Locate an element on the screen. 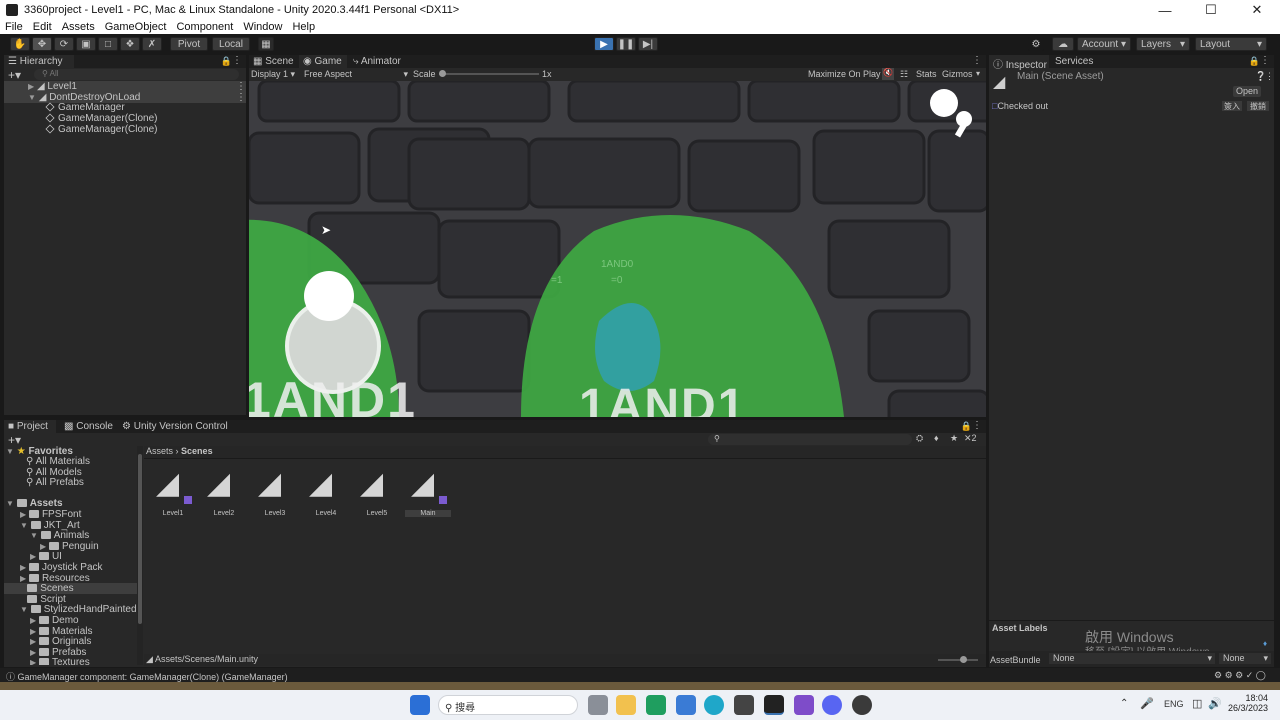 The image size is (1280, 720). tree-item: Scenes is located at coordinates (70, 589).